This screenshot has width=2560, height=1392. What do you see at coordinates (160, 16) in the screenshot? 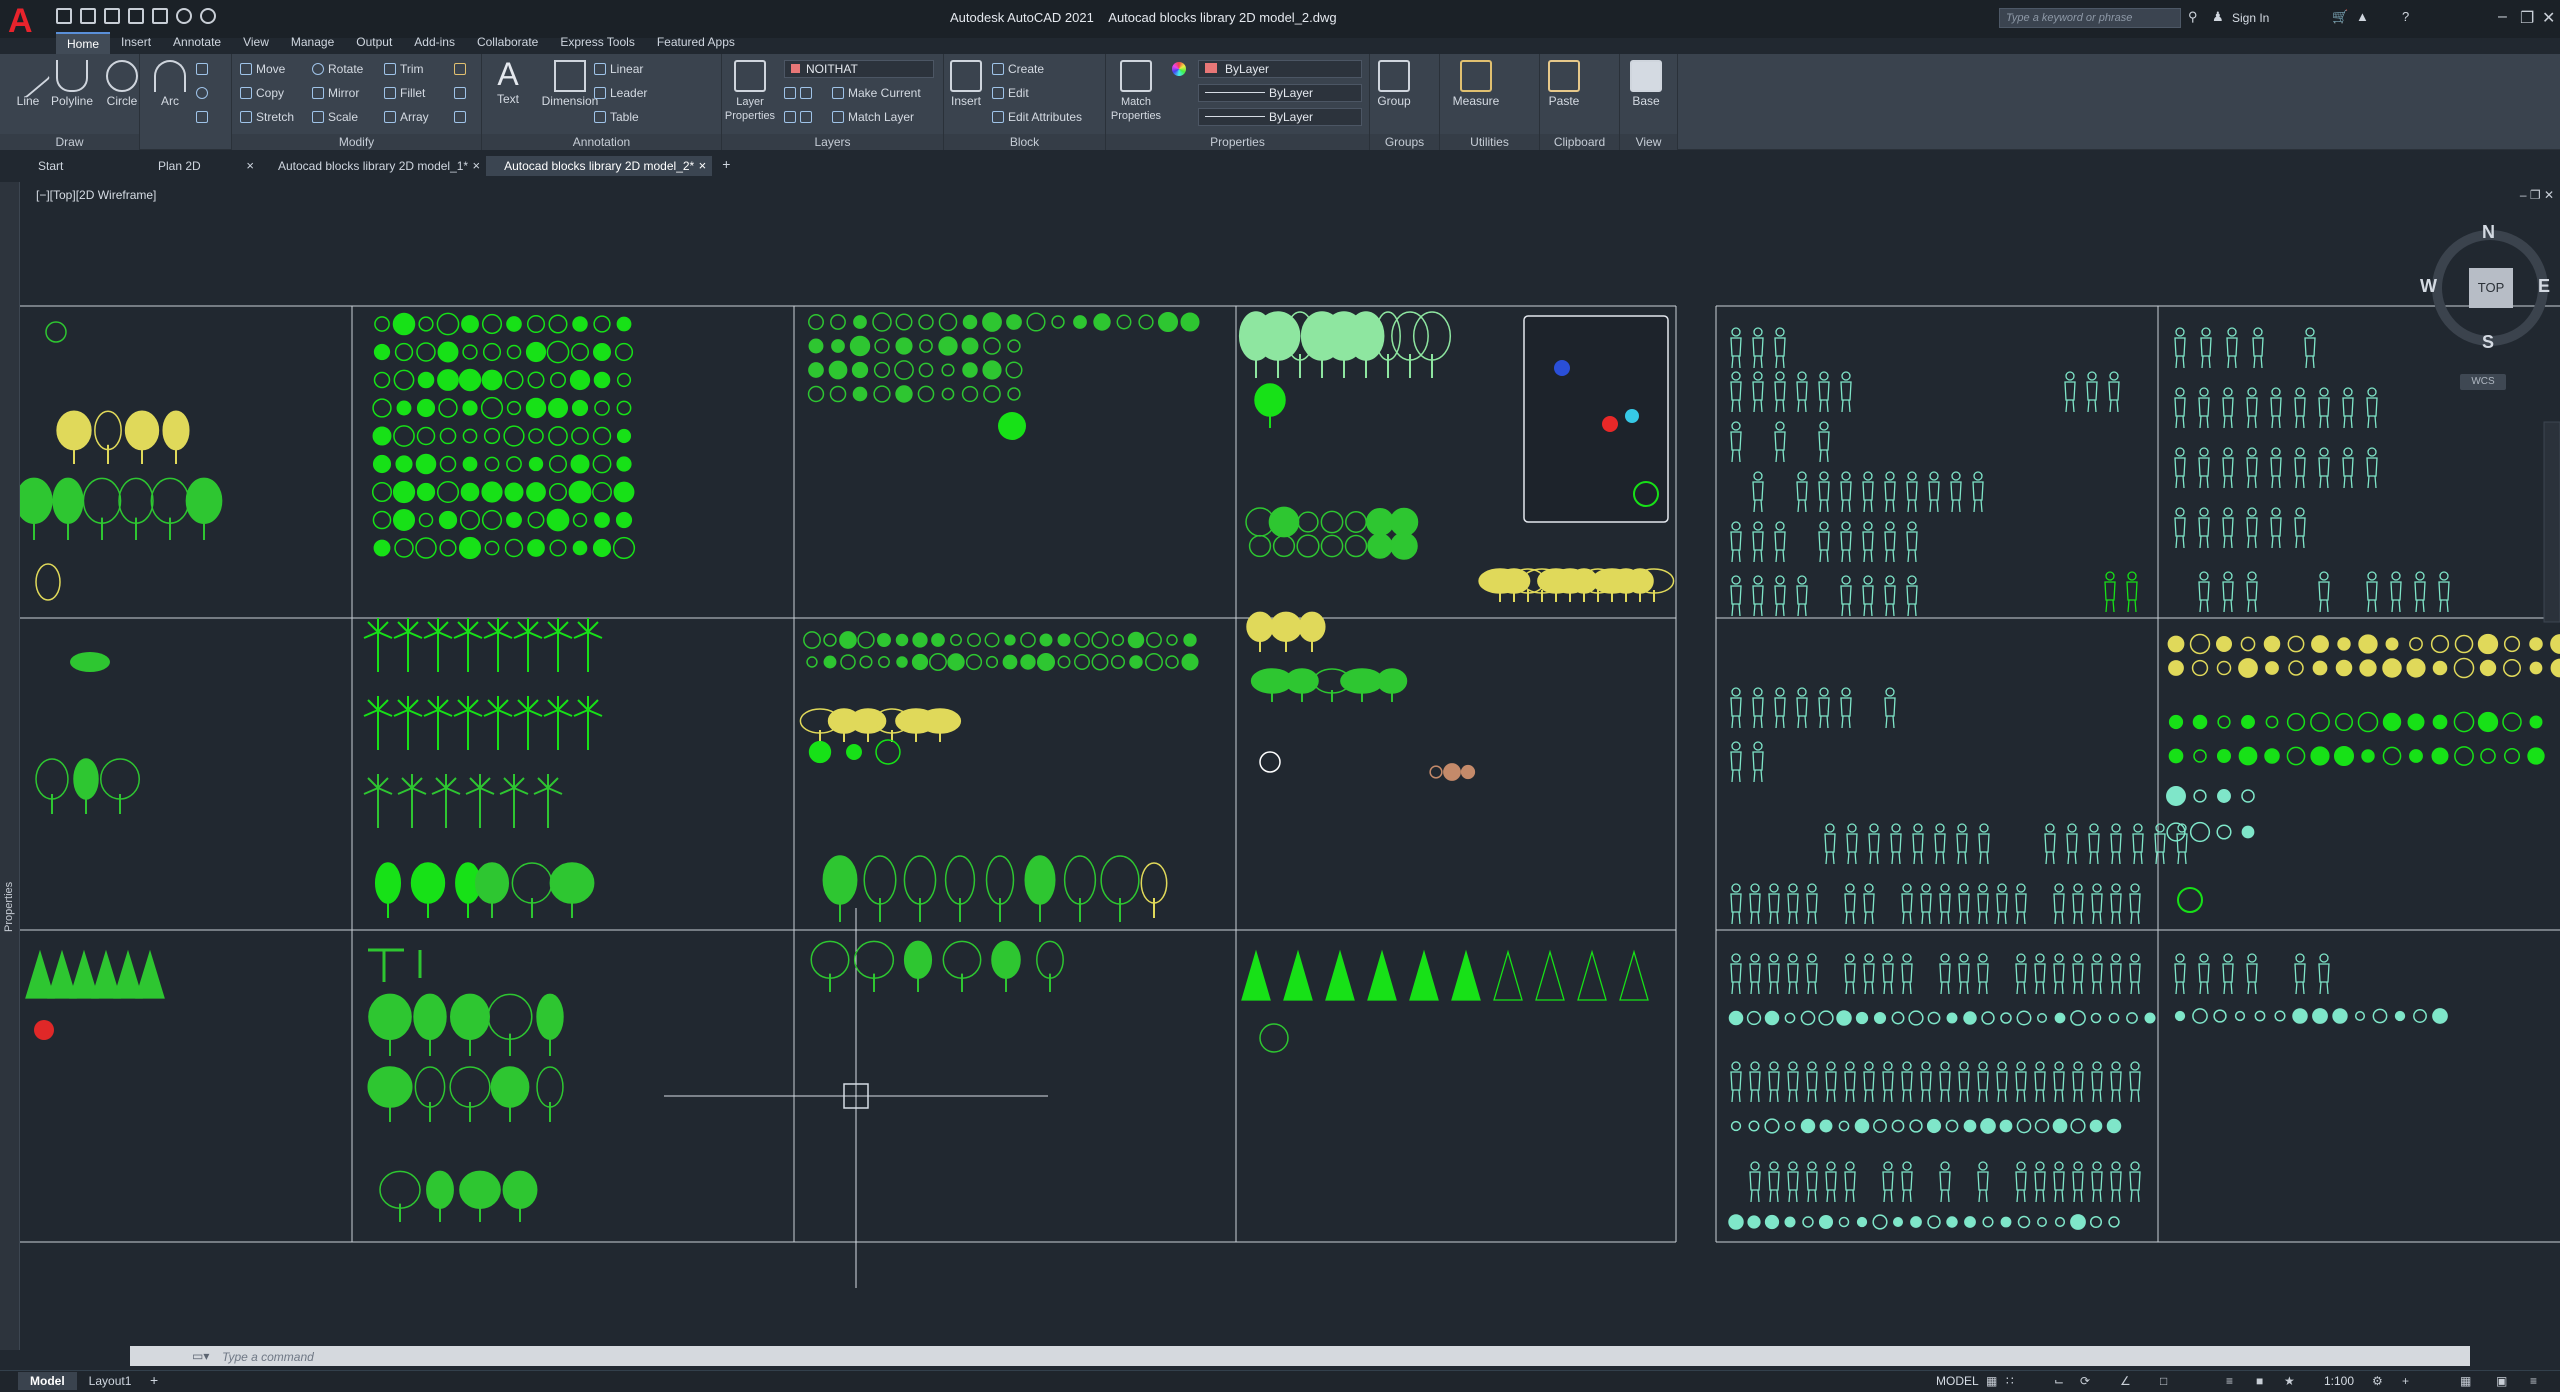
I see `plot-icon` at bounding box center [160, 16].